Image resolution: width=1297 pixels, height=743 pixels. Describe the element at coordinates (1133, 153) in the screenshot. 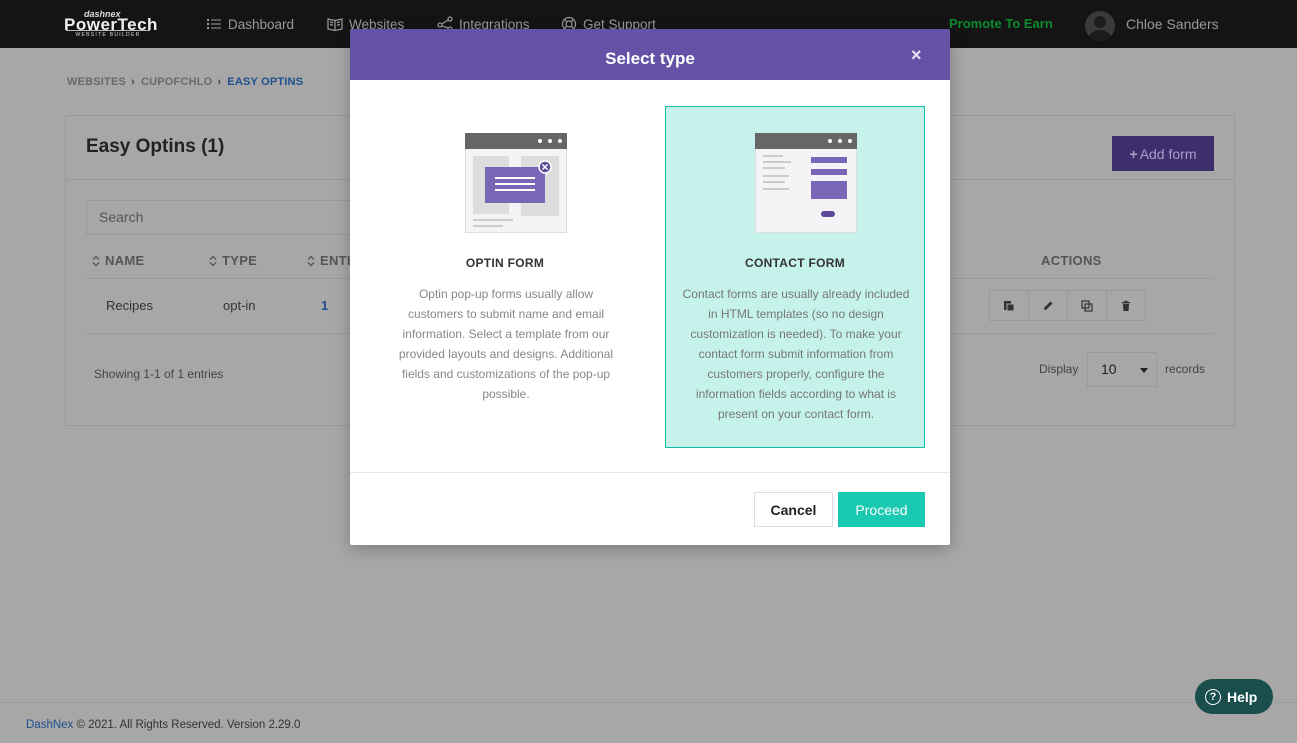

I see `plus-icon: +` at that location.